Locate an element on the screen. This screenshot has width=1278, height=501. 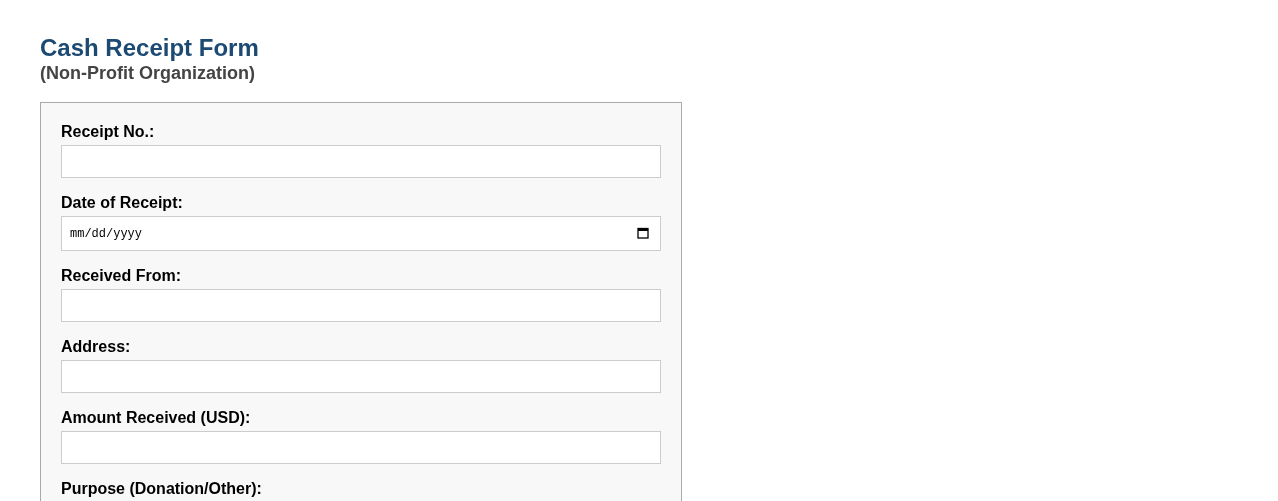
field-label: Date of Receipt: is located at coordinates (122, 203).